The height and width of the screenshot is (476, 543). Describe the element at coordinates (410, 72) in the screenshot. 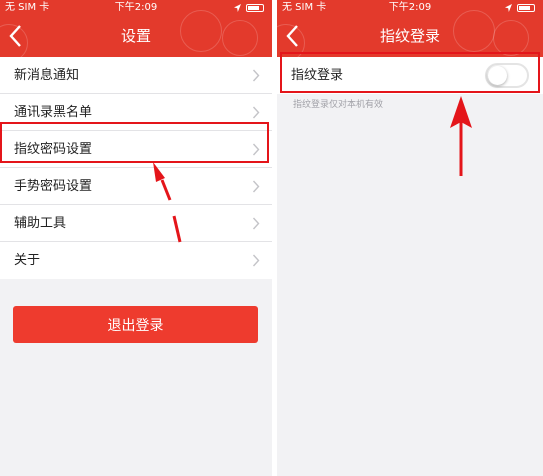

I see `highlight-box-fingerprint-login` at that location.